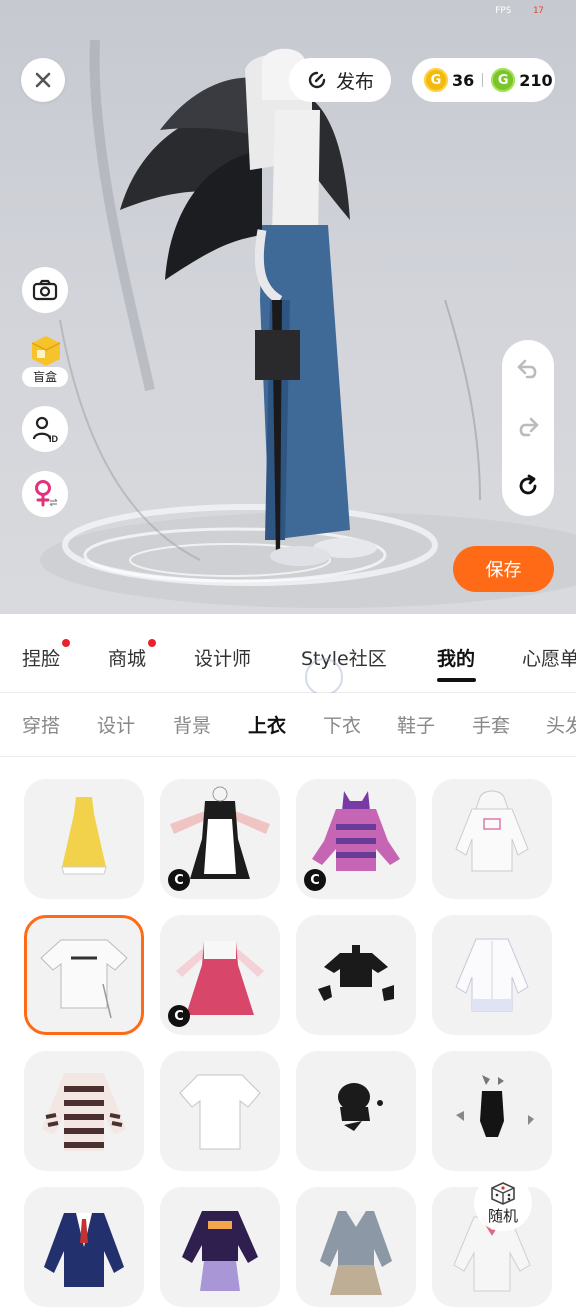 The height and width of the screenshot is (1307, 576). Describe the element at coordinates (495, 1106) in the screenshot. I see `black-bodysuit-thumbnail` at that location.